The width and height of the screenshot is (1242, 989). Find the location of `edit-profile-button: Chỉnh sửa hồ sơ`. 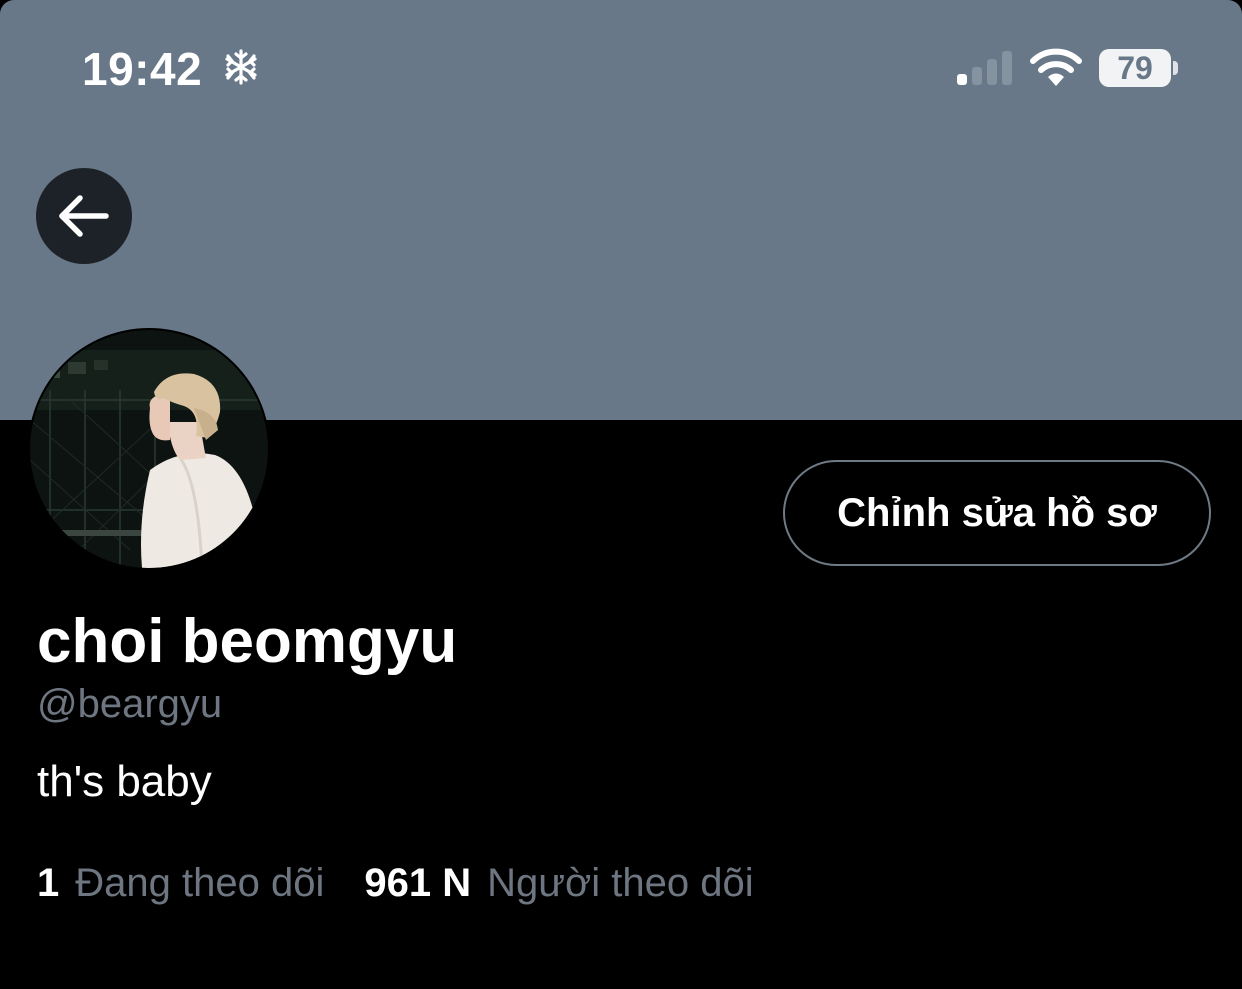

edit-profile-button: Chỉnh sửa hồ sơ is located at coordinates (997, 513).